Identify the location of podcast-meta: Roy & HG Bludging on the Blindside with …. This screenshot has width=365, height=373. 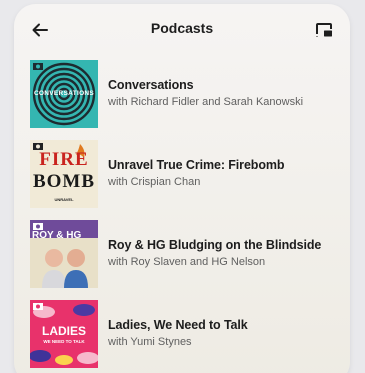
(226, 253).